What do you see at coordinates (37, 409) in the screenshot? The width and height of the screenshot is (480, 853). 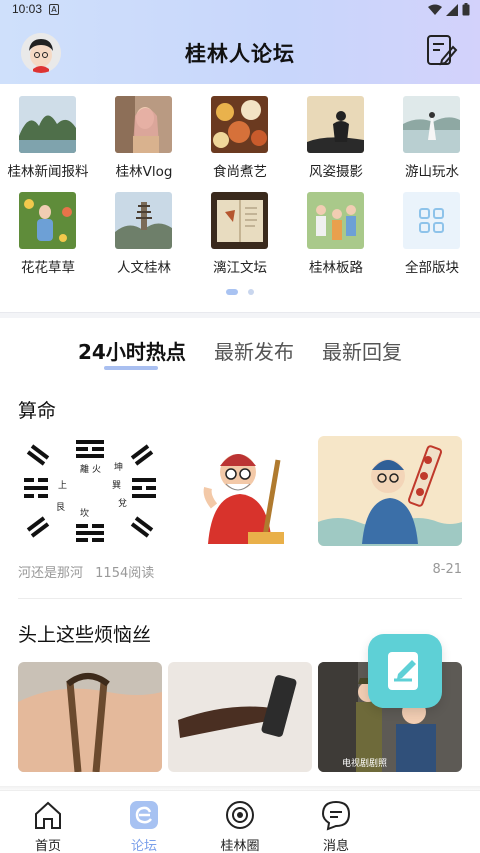 I see `post-title: 算命` at bounding box center [37, 409].